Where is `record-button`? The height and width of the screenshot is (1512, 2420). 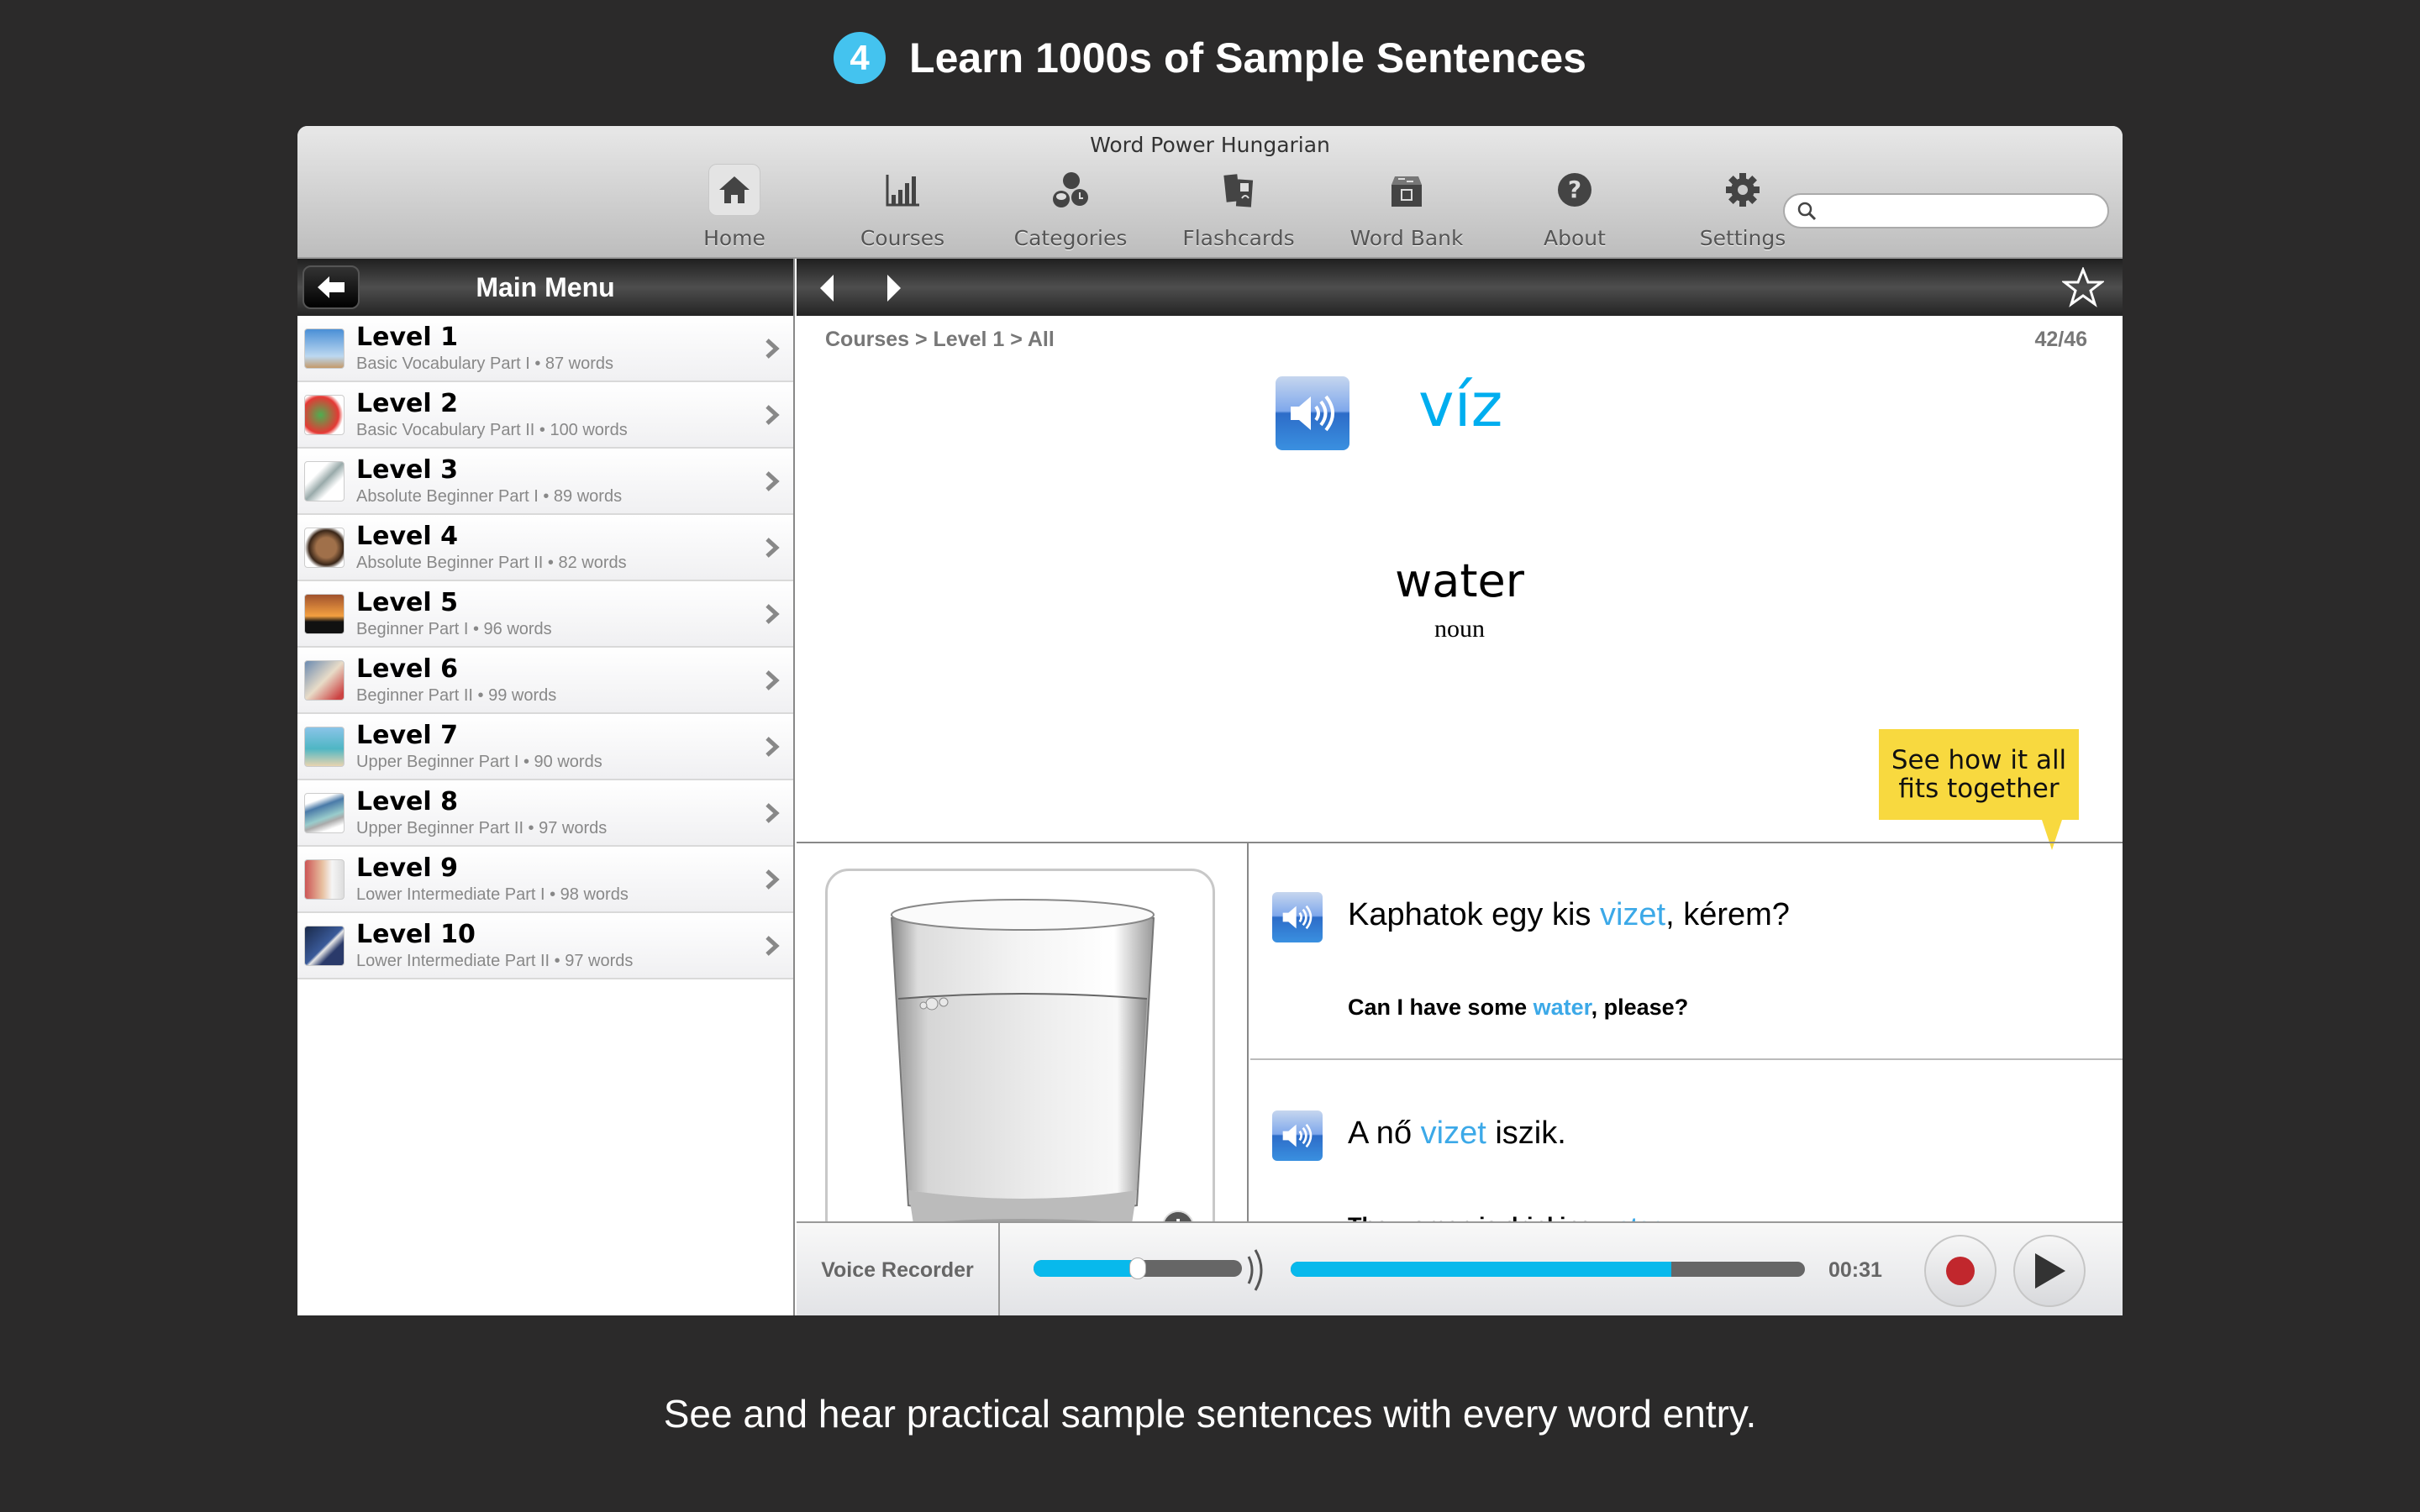
record-button is located at coordinates (1960, 1271).